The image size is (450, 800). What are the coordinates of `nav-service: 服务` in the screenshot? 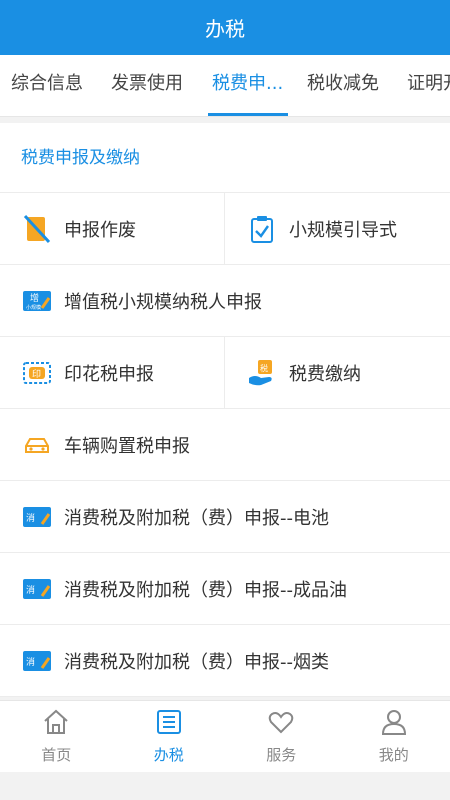 It's located at (281, 736).